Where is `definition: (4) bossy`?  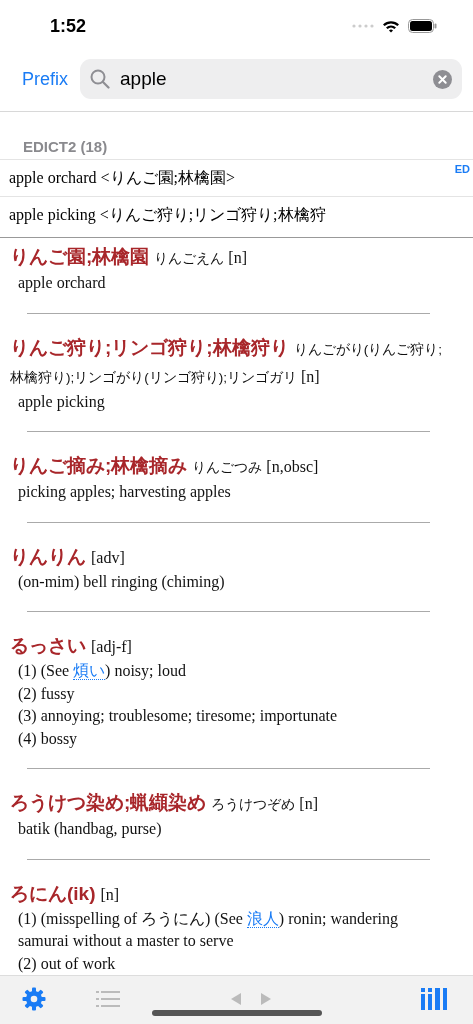
definition: (4) bossy is located at coordinates (48, 739).